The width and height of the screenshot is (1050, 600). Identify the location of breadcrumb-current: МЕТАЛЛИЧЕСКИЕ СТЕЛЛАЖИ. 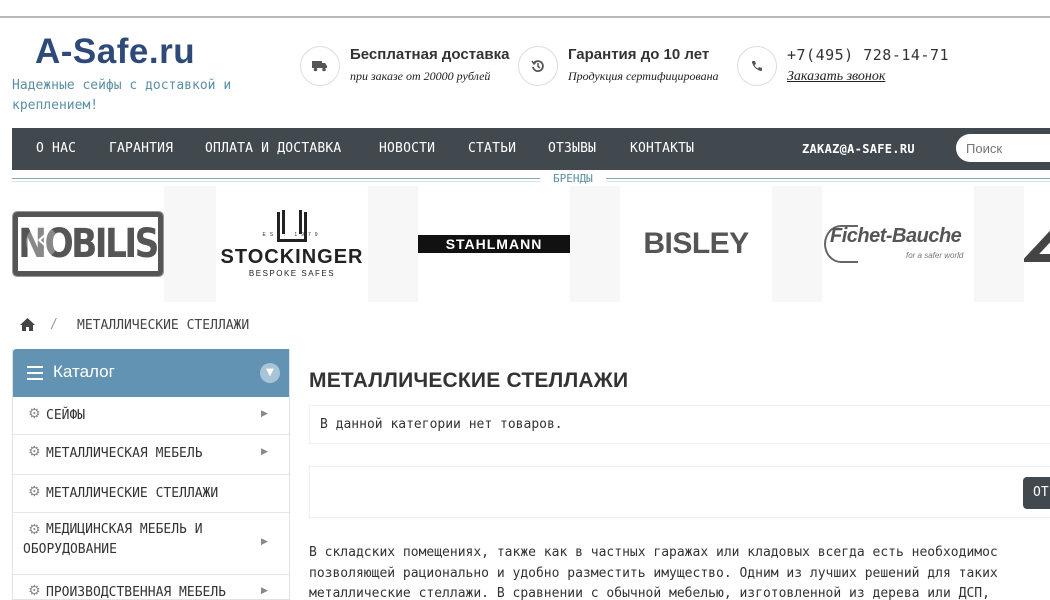
(163, 325).